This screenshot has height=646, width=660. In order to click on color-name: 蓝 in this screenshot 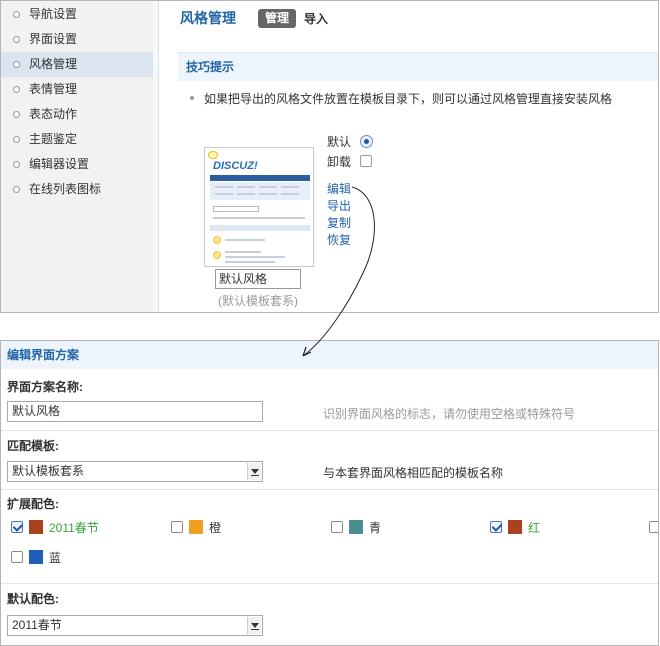, I will do `click(55, 557)`.